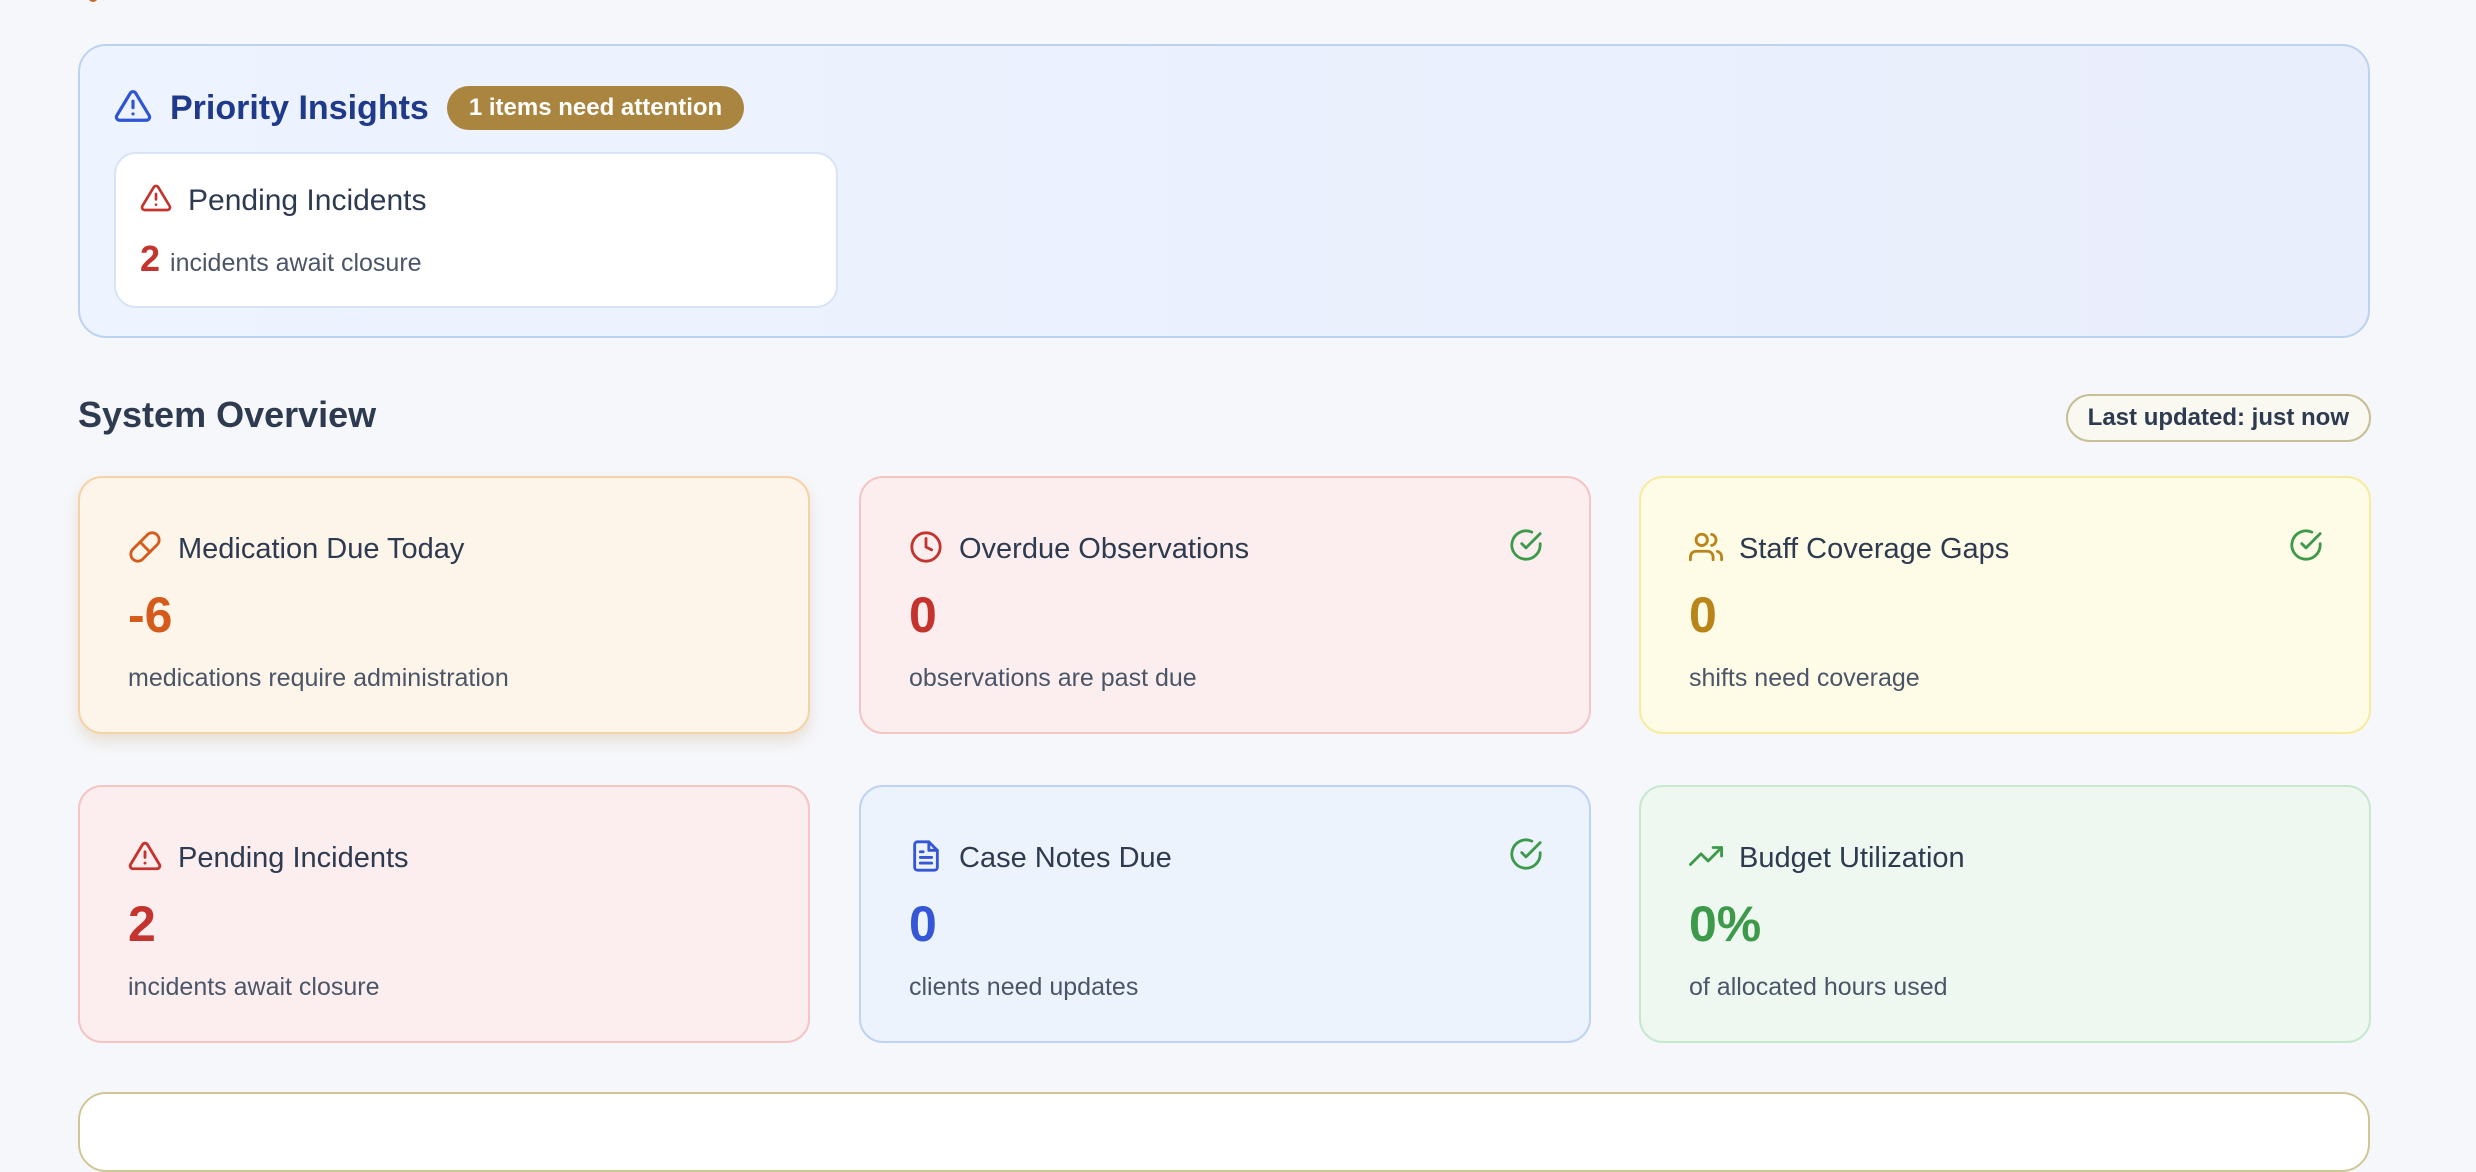 The width and height of the screenshot is (2476, 1172). What do you see at coordinates (1804, 678) in the screenshot?
I see `card-description: shifts need coverage` at bounding box center [1804, 678].